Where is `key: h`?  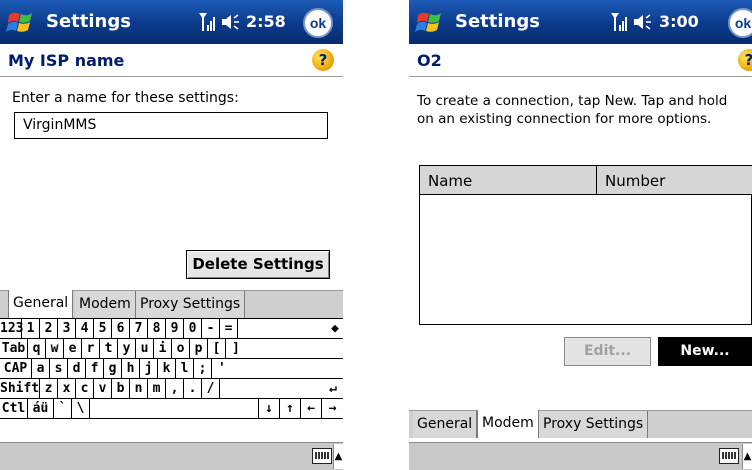 key: h is located at coordinates (131, 369).